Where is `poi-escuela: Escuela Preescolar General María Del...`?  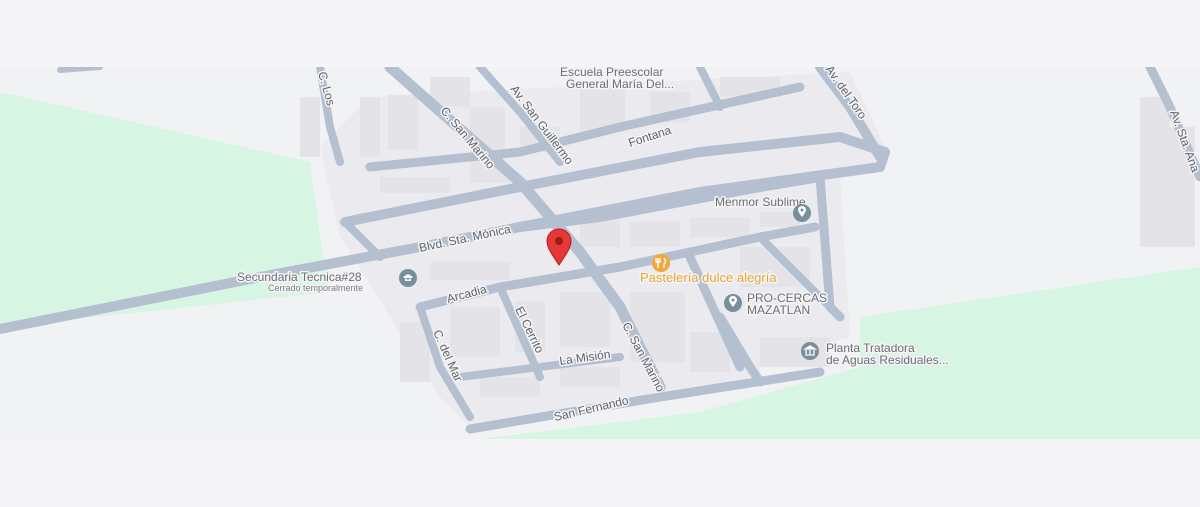
poi-escuela: Escuela Preescolar General María Del... is located at coordinates (617, 80).